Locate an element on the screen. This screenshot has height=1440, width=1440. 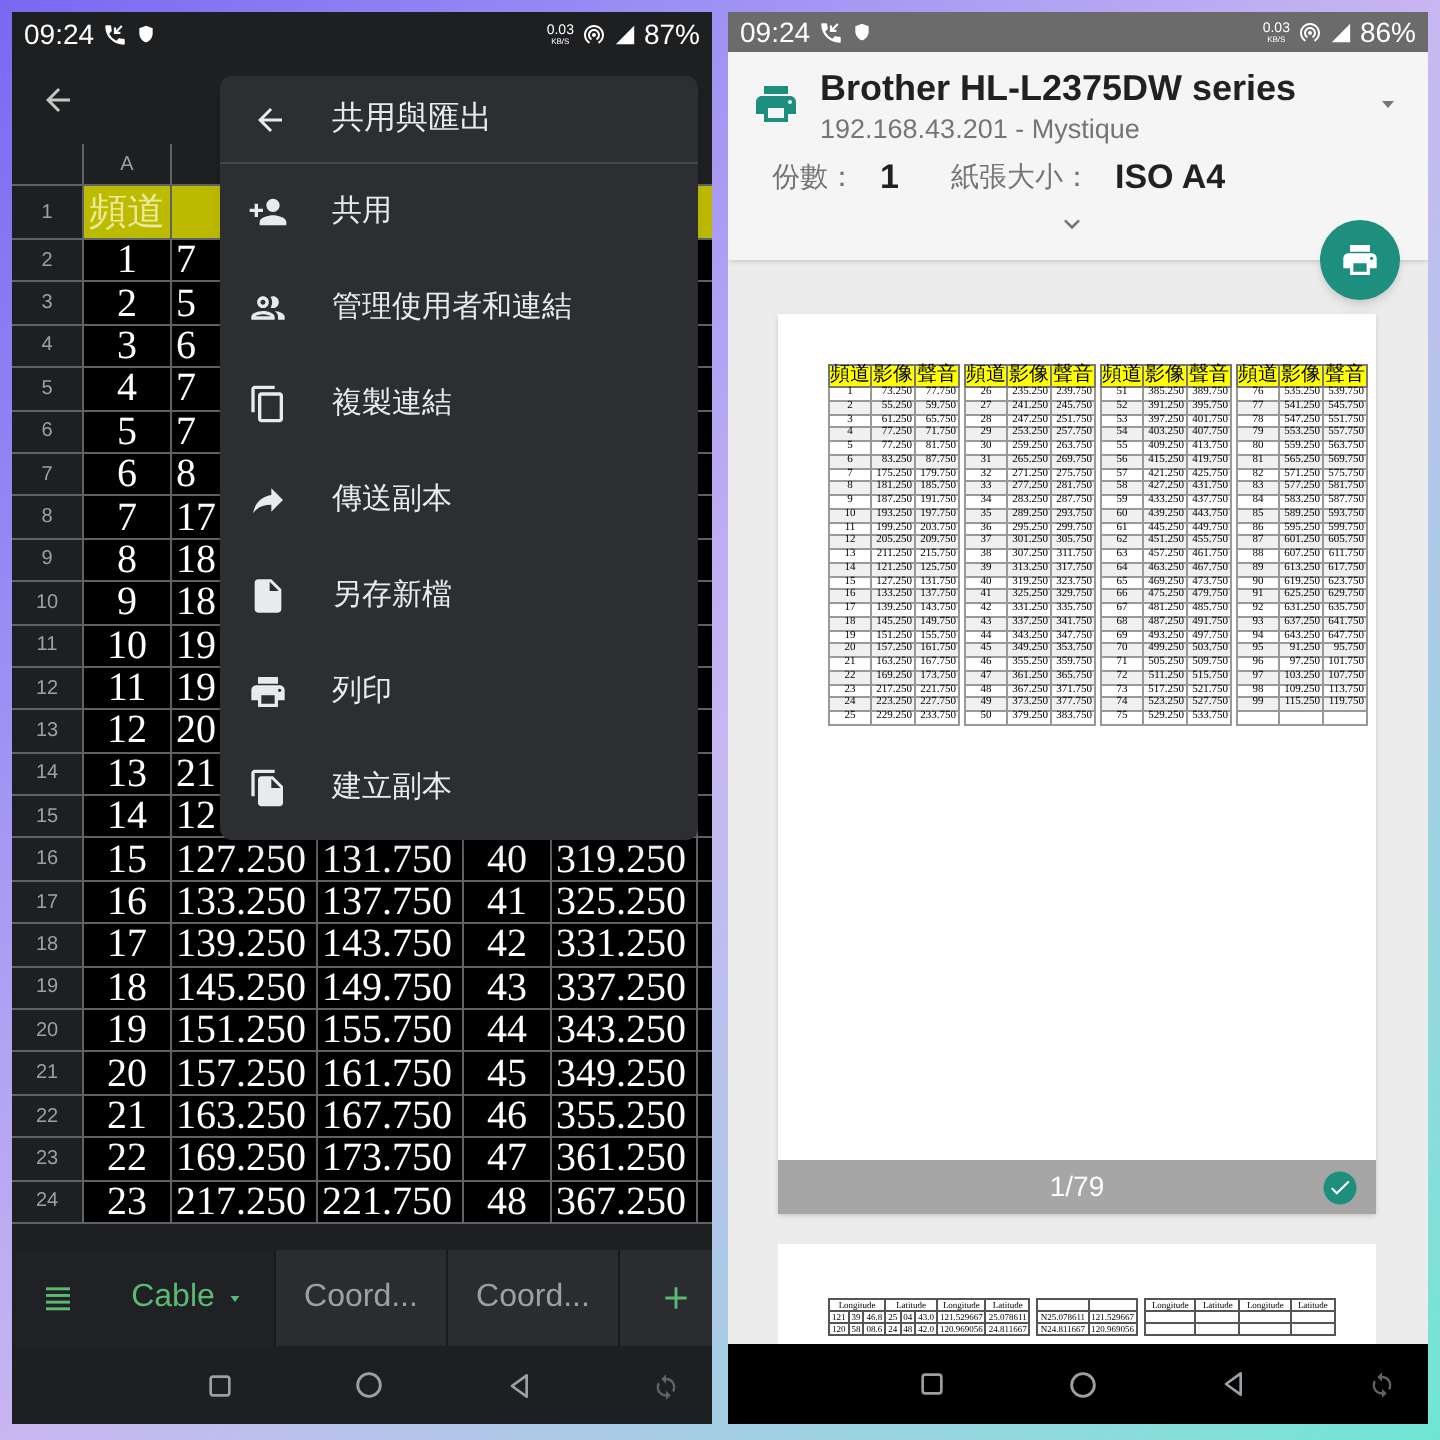
menu-item: 列印 is located at coordinates (459, 692).